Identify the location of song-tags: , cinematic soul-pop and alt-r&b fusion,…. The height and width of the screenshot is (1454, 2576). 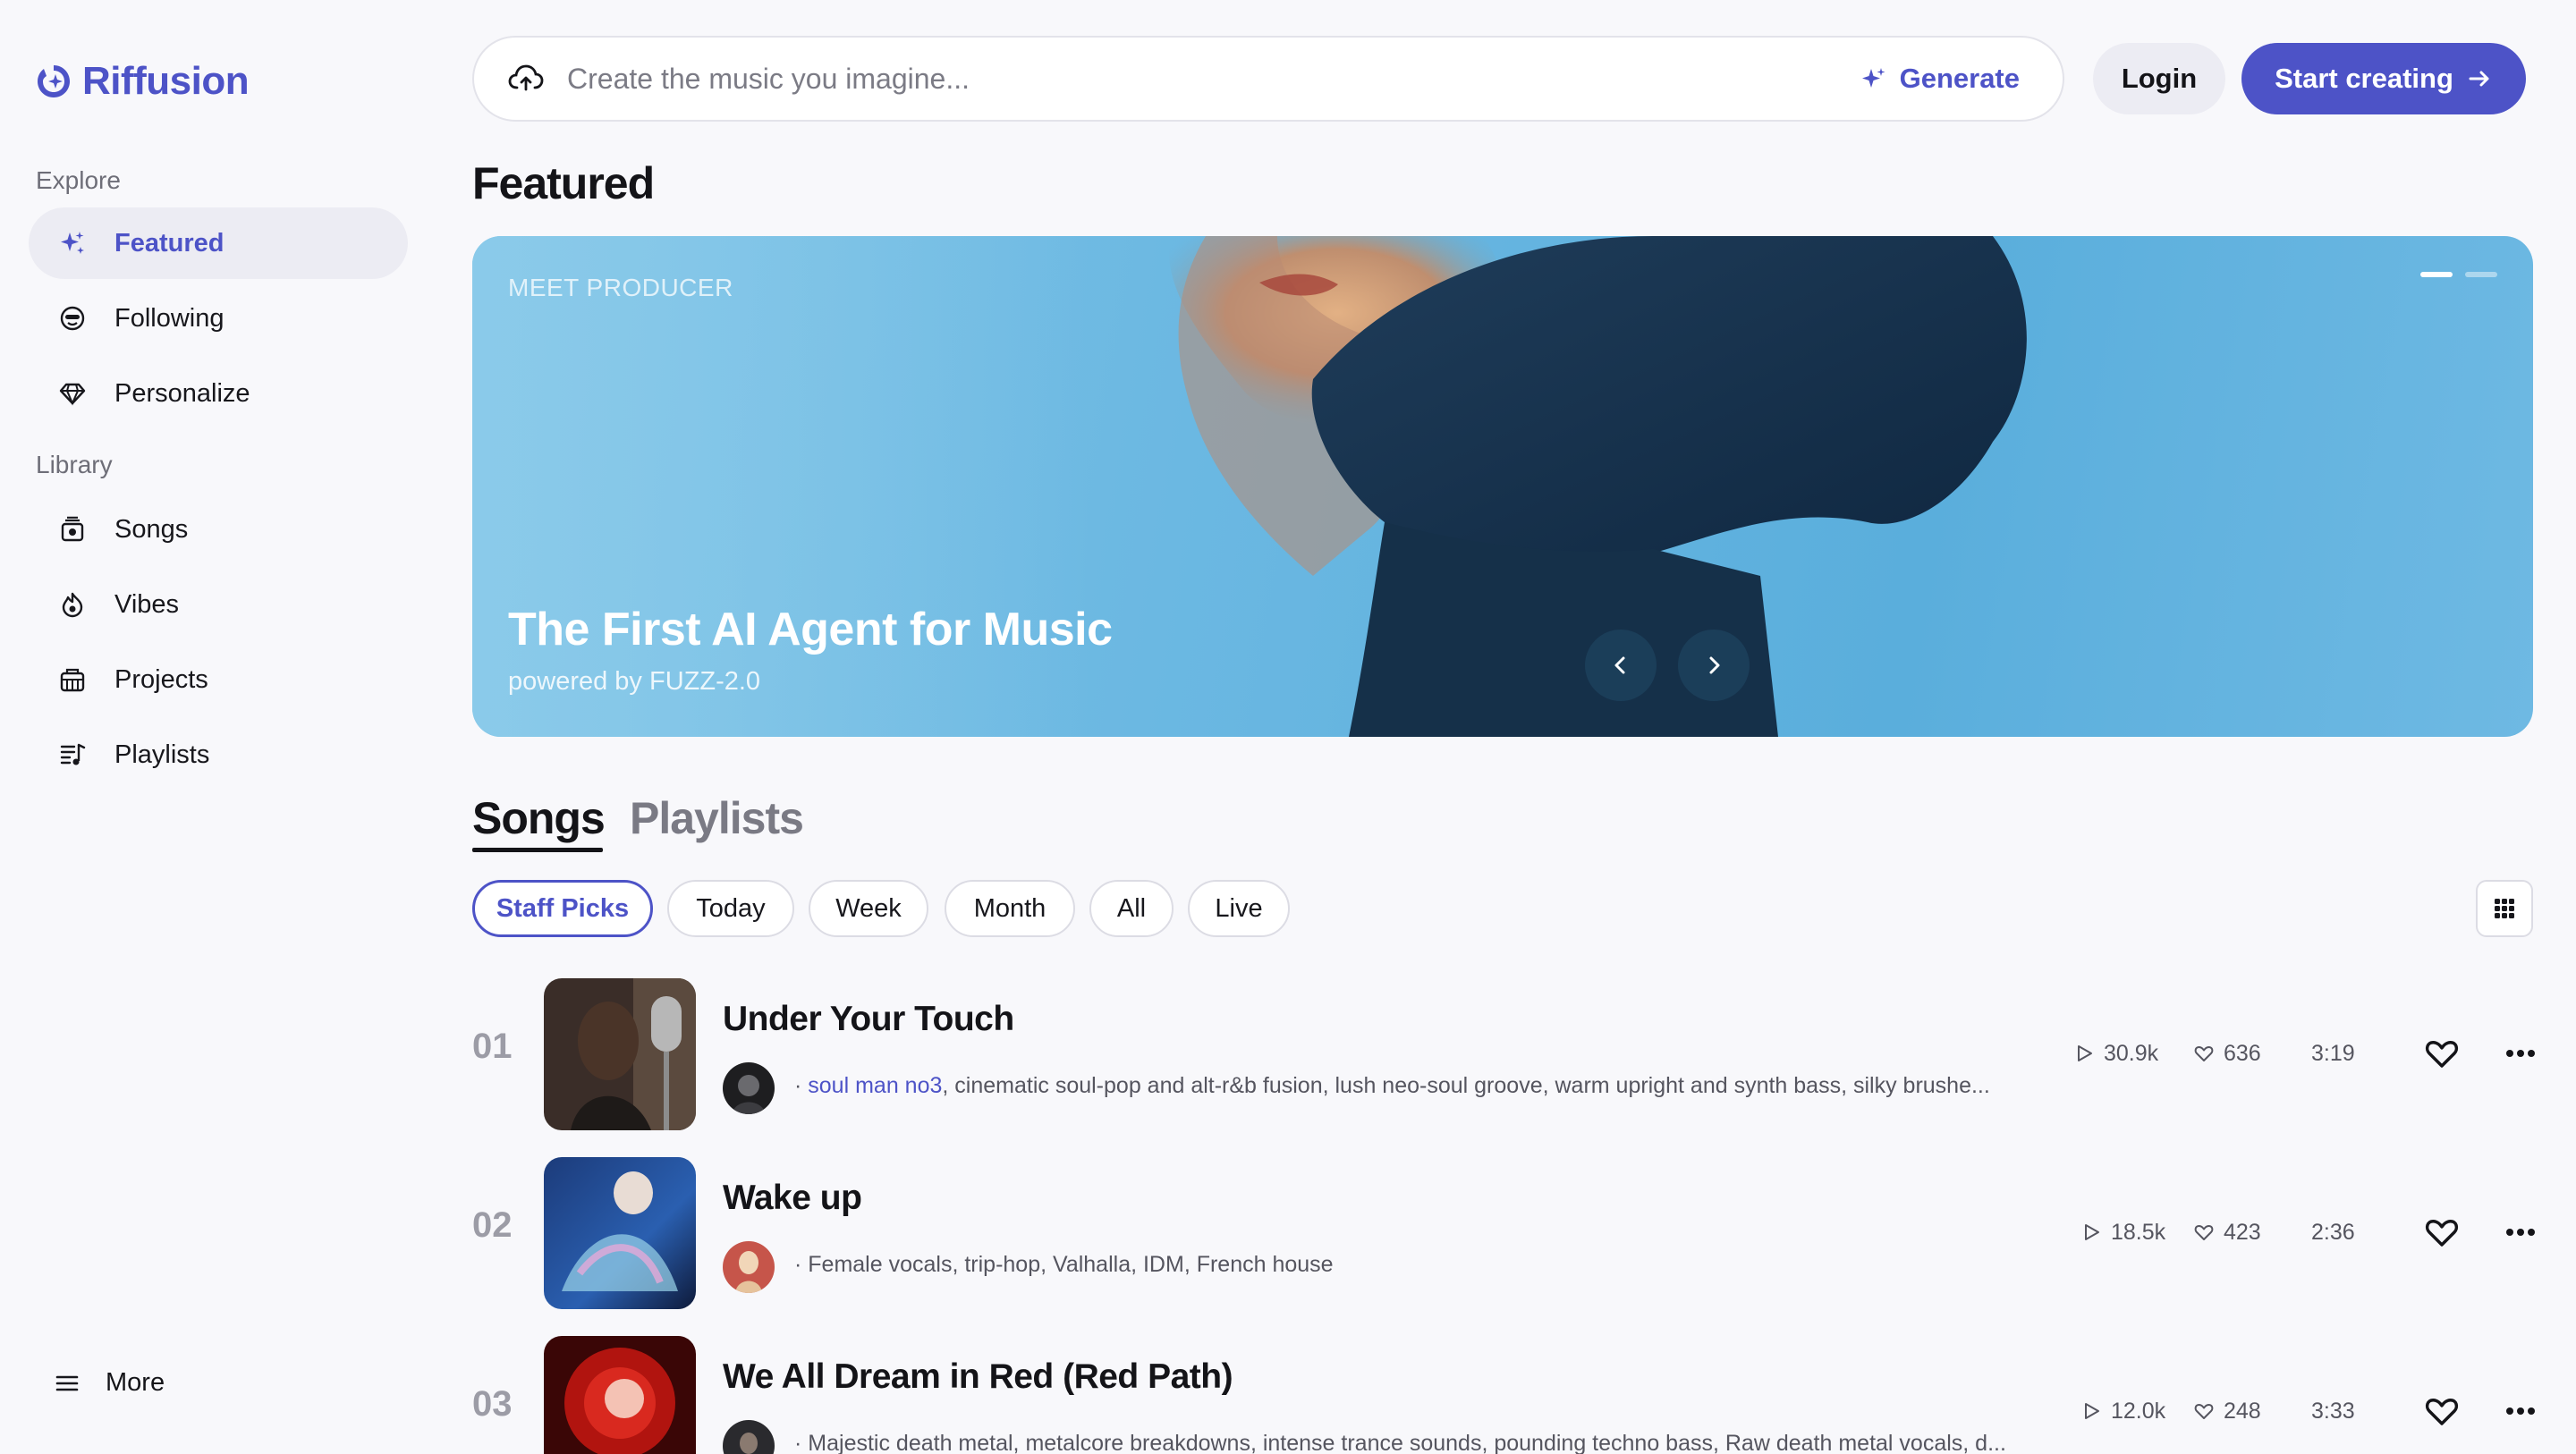
(1466, 1086).